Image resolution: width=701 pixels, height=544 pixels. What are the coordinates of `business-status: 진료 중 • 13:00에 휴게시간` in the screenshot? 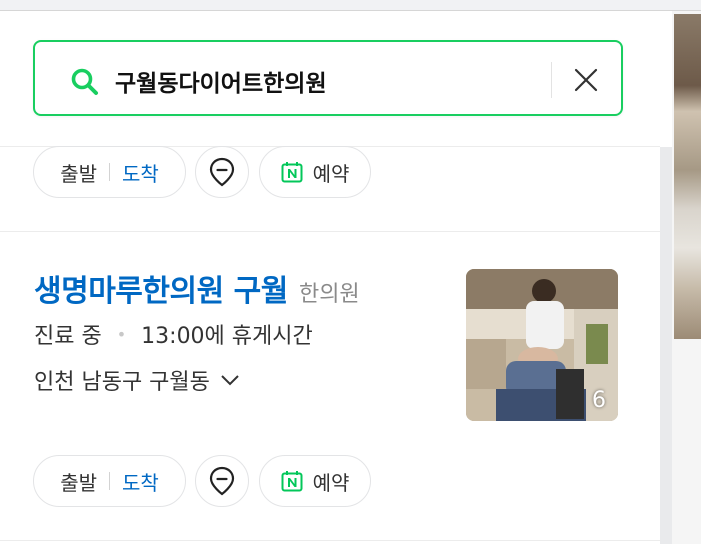 It's located at (173, 334).